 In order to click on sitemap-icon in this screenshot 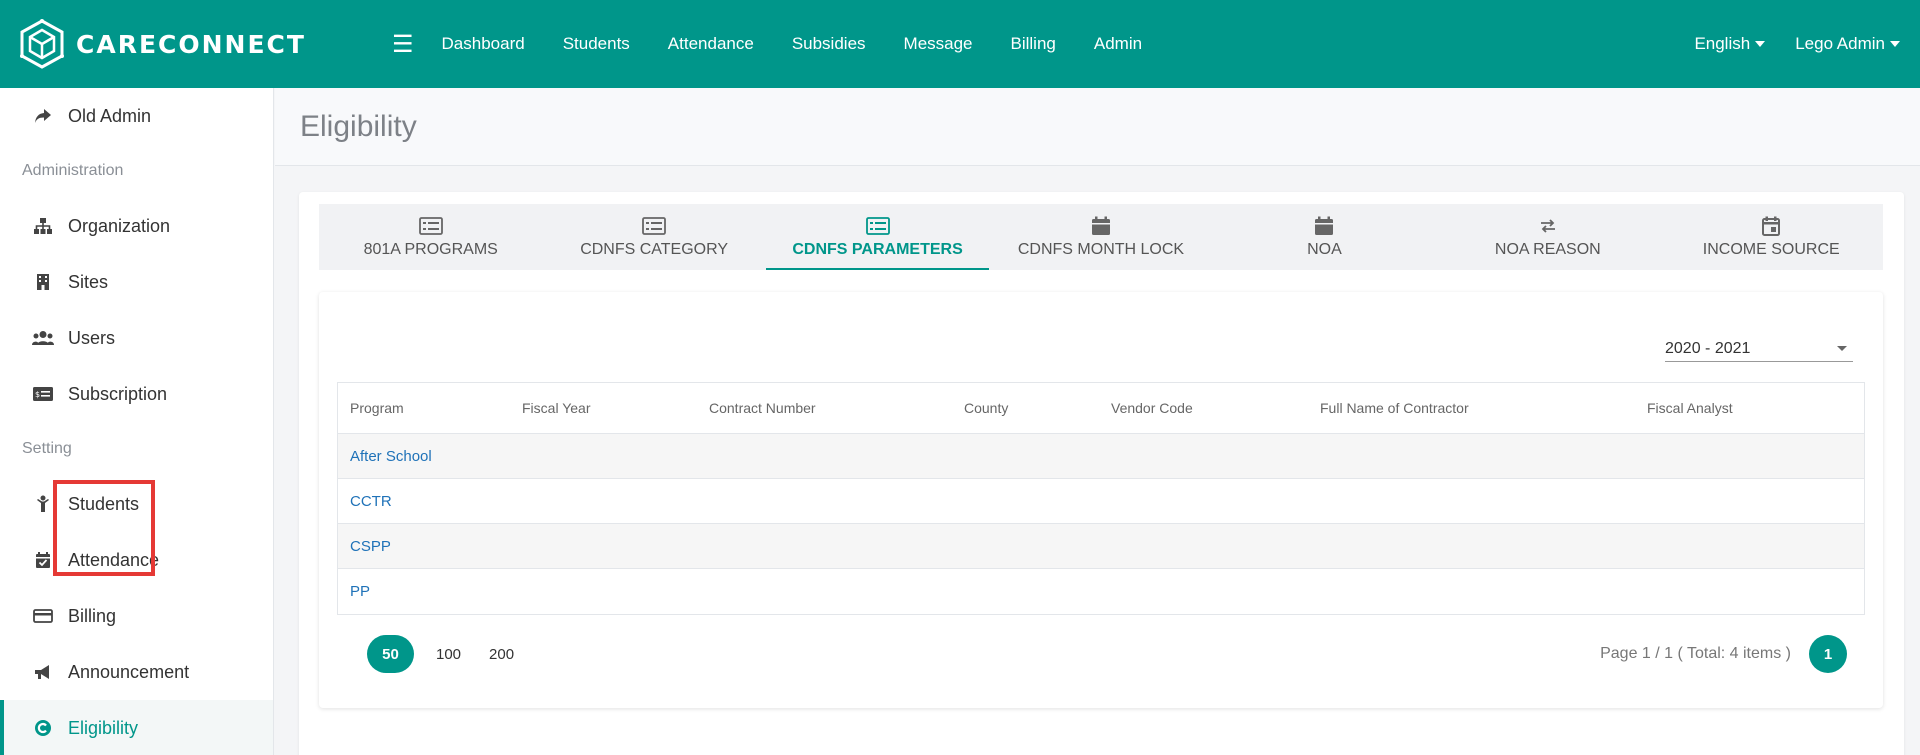, I will do `click(43, 226)`.